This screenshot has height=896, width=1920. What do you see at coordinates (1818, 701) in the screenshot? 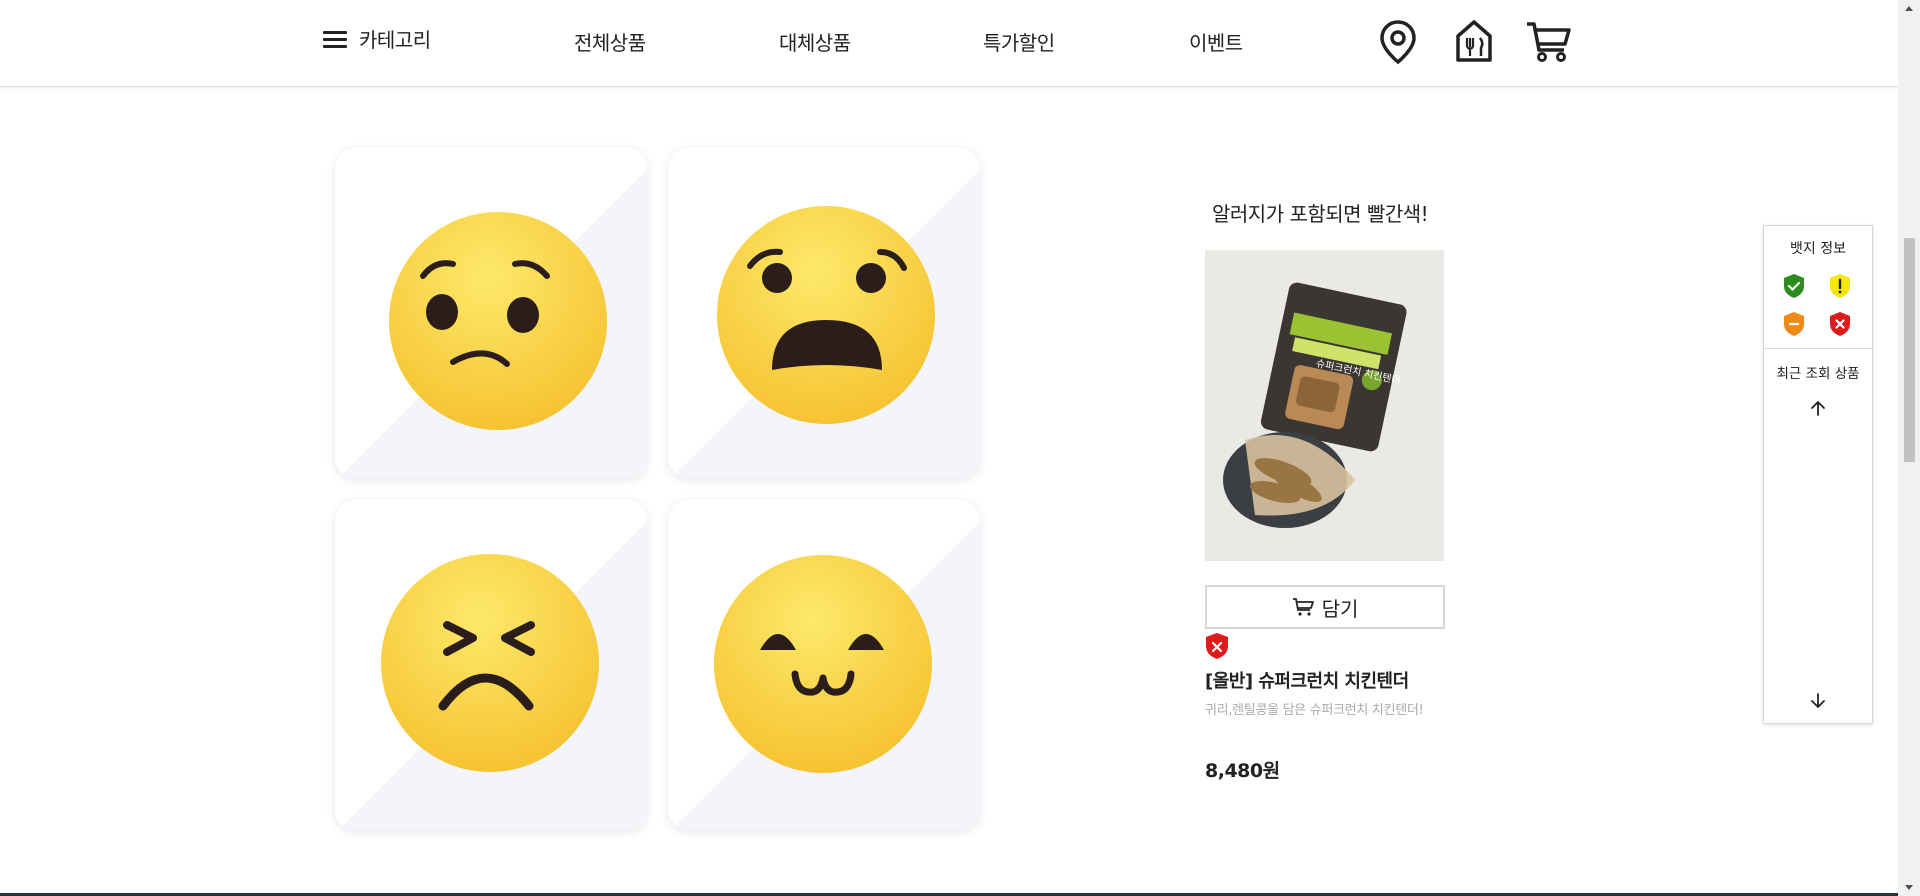
I see `arrow-down-icon` at bounding box center [1818, 701].